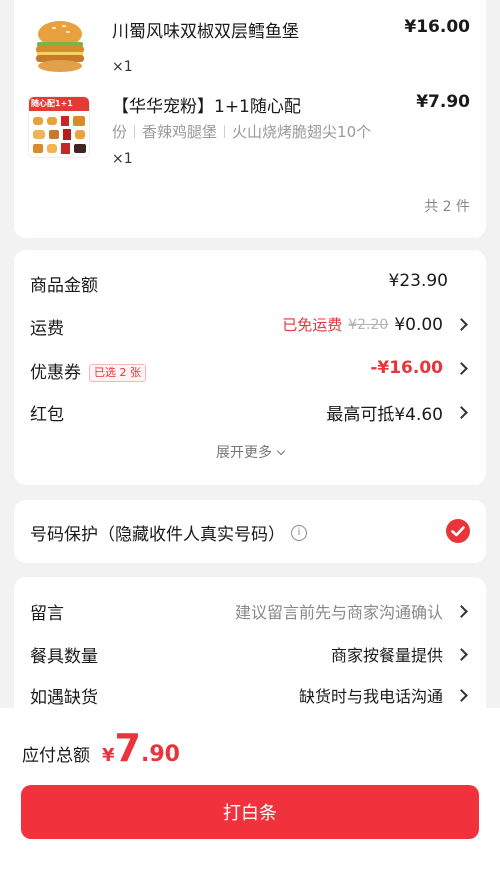 Image resolution: width=500 pixels, height=889 pixels. I want to click on order-item: 川蜀风味双椒双层鳕鱼堡 ¥16.00 ×1, so click(249, 54).